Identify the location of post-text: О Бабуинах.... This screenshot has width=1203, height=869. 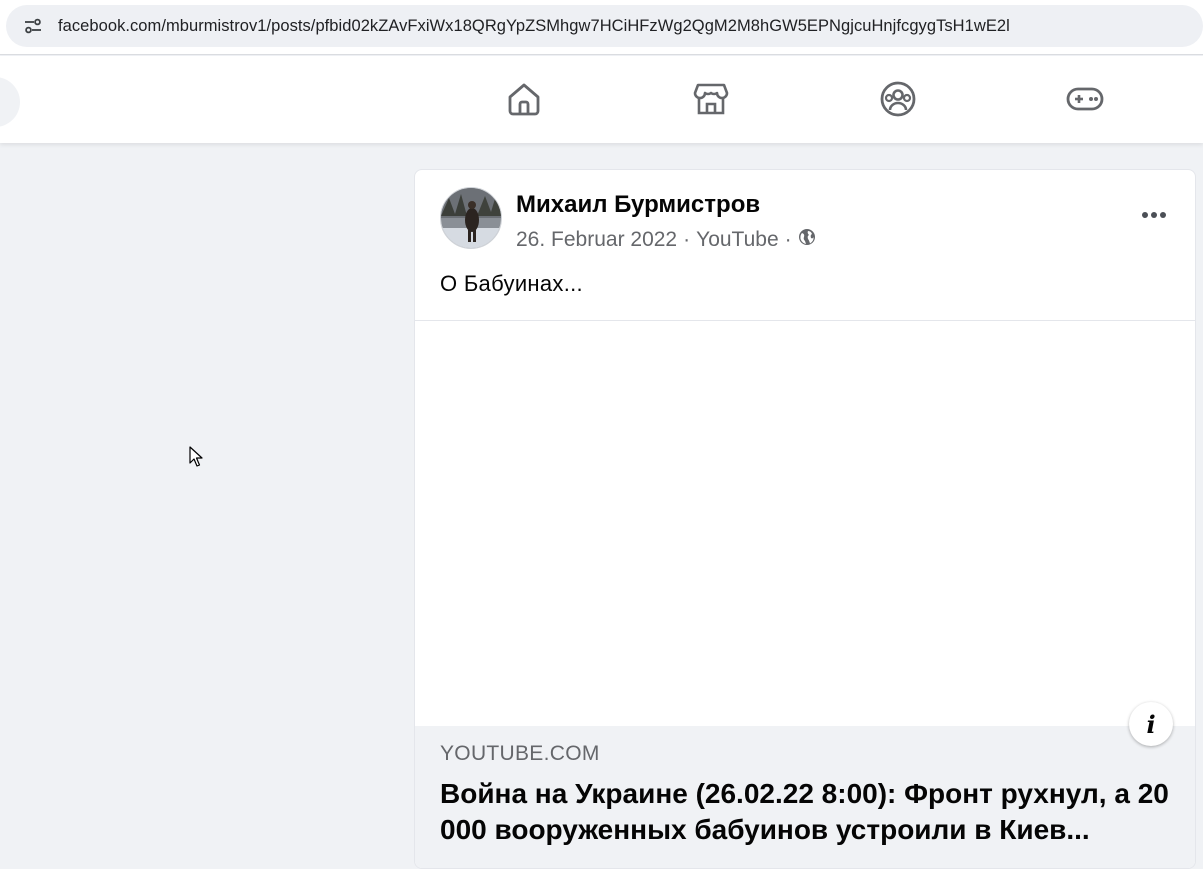
(511, 283).